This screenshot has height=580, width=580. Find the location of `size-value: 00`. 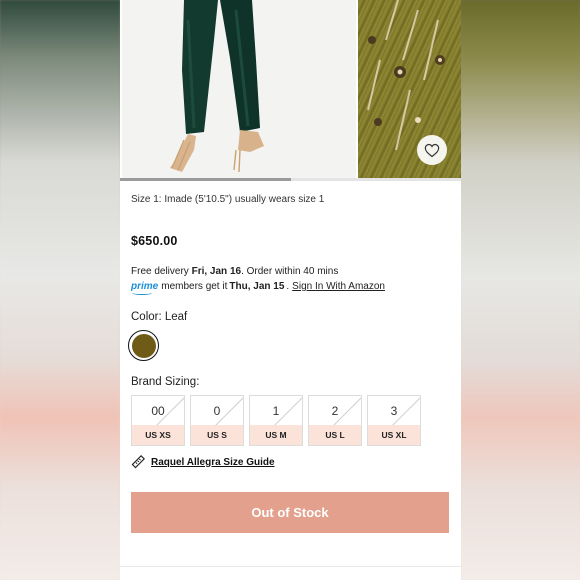

size-value: 00 is located at coordinates (158, 411).